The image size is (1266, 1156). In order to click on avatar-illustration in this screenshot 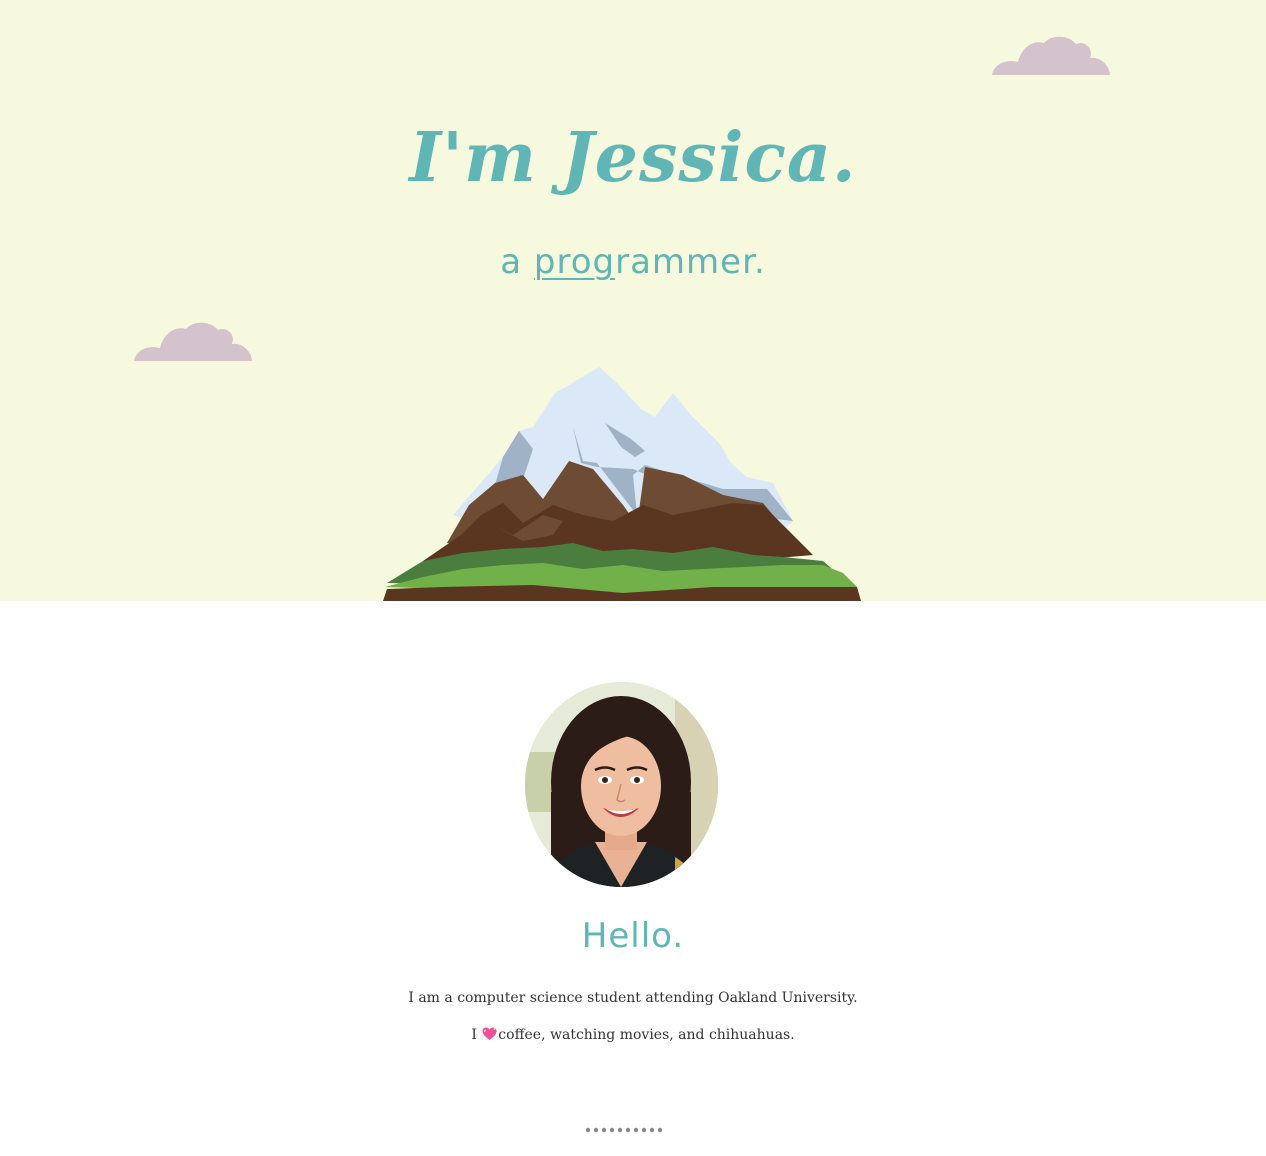, I will do `click(621, 784)`.